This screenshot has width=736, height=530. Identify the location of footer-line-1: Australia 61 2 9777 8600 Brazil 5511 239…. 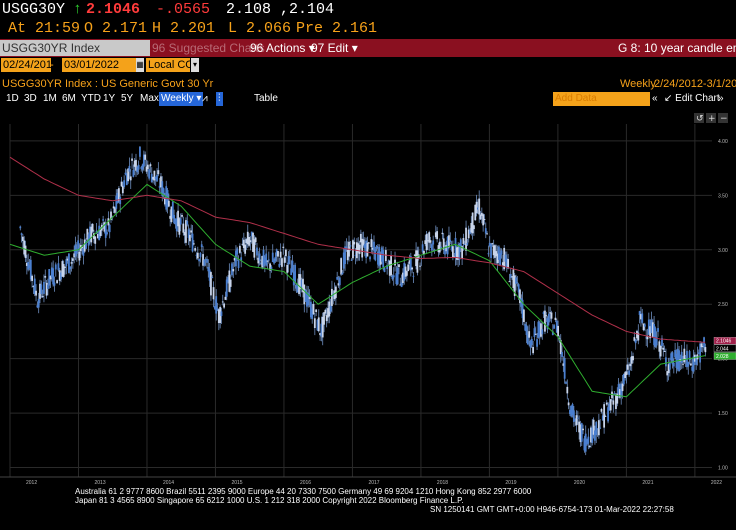
(303, 491).